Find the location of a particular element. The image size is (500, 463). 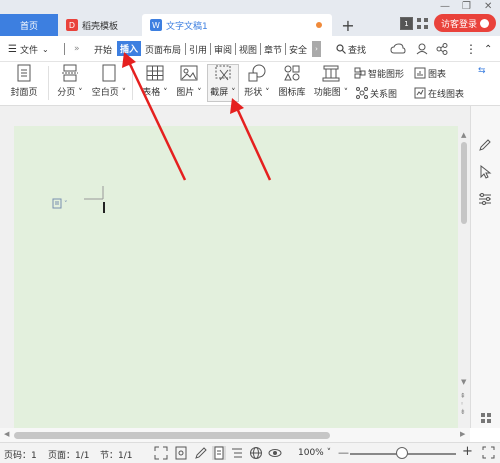

scroll-left-icon: ◀ is located at coordinates (6, 434).